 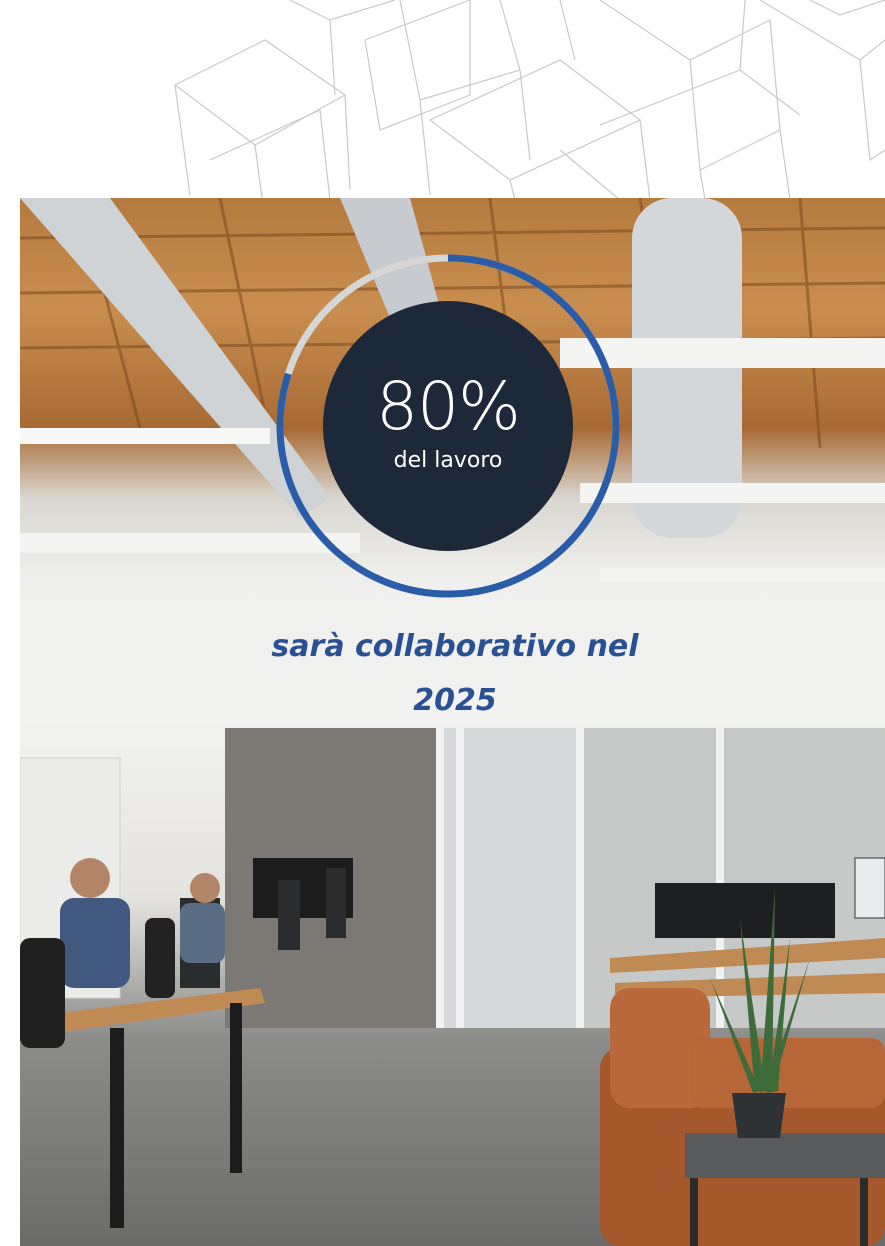 What do you see at coordinates (455, 646) in the screenshot?
I see `headline-line-1: sarà collaborativo nel` at bounding box center [455, 646].